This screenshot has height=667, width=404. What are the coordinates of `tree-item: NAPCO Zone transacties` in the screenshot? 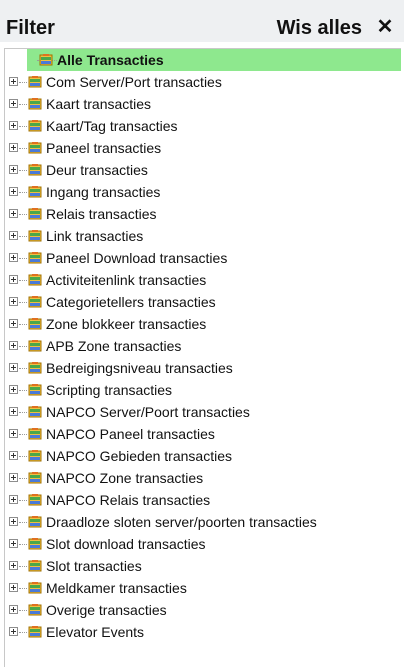 It's located at (203, 478).